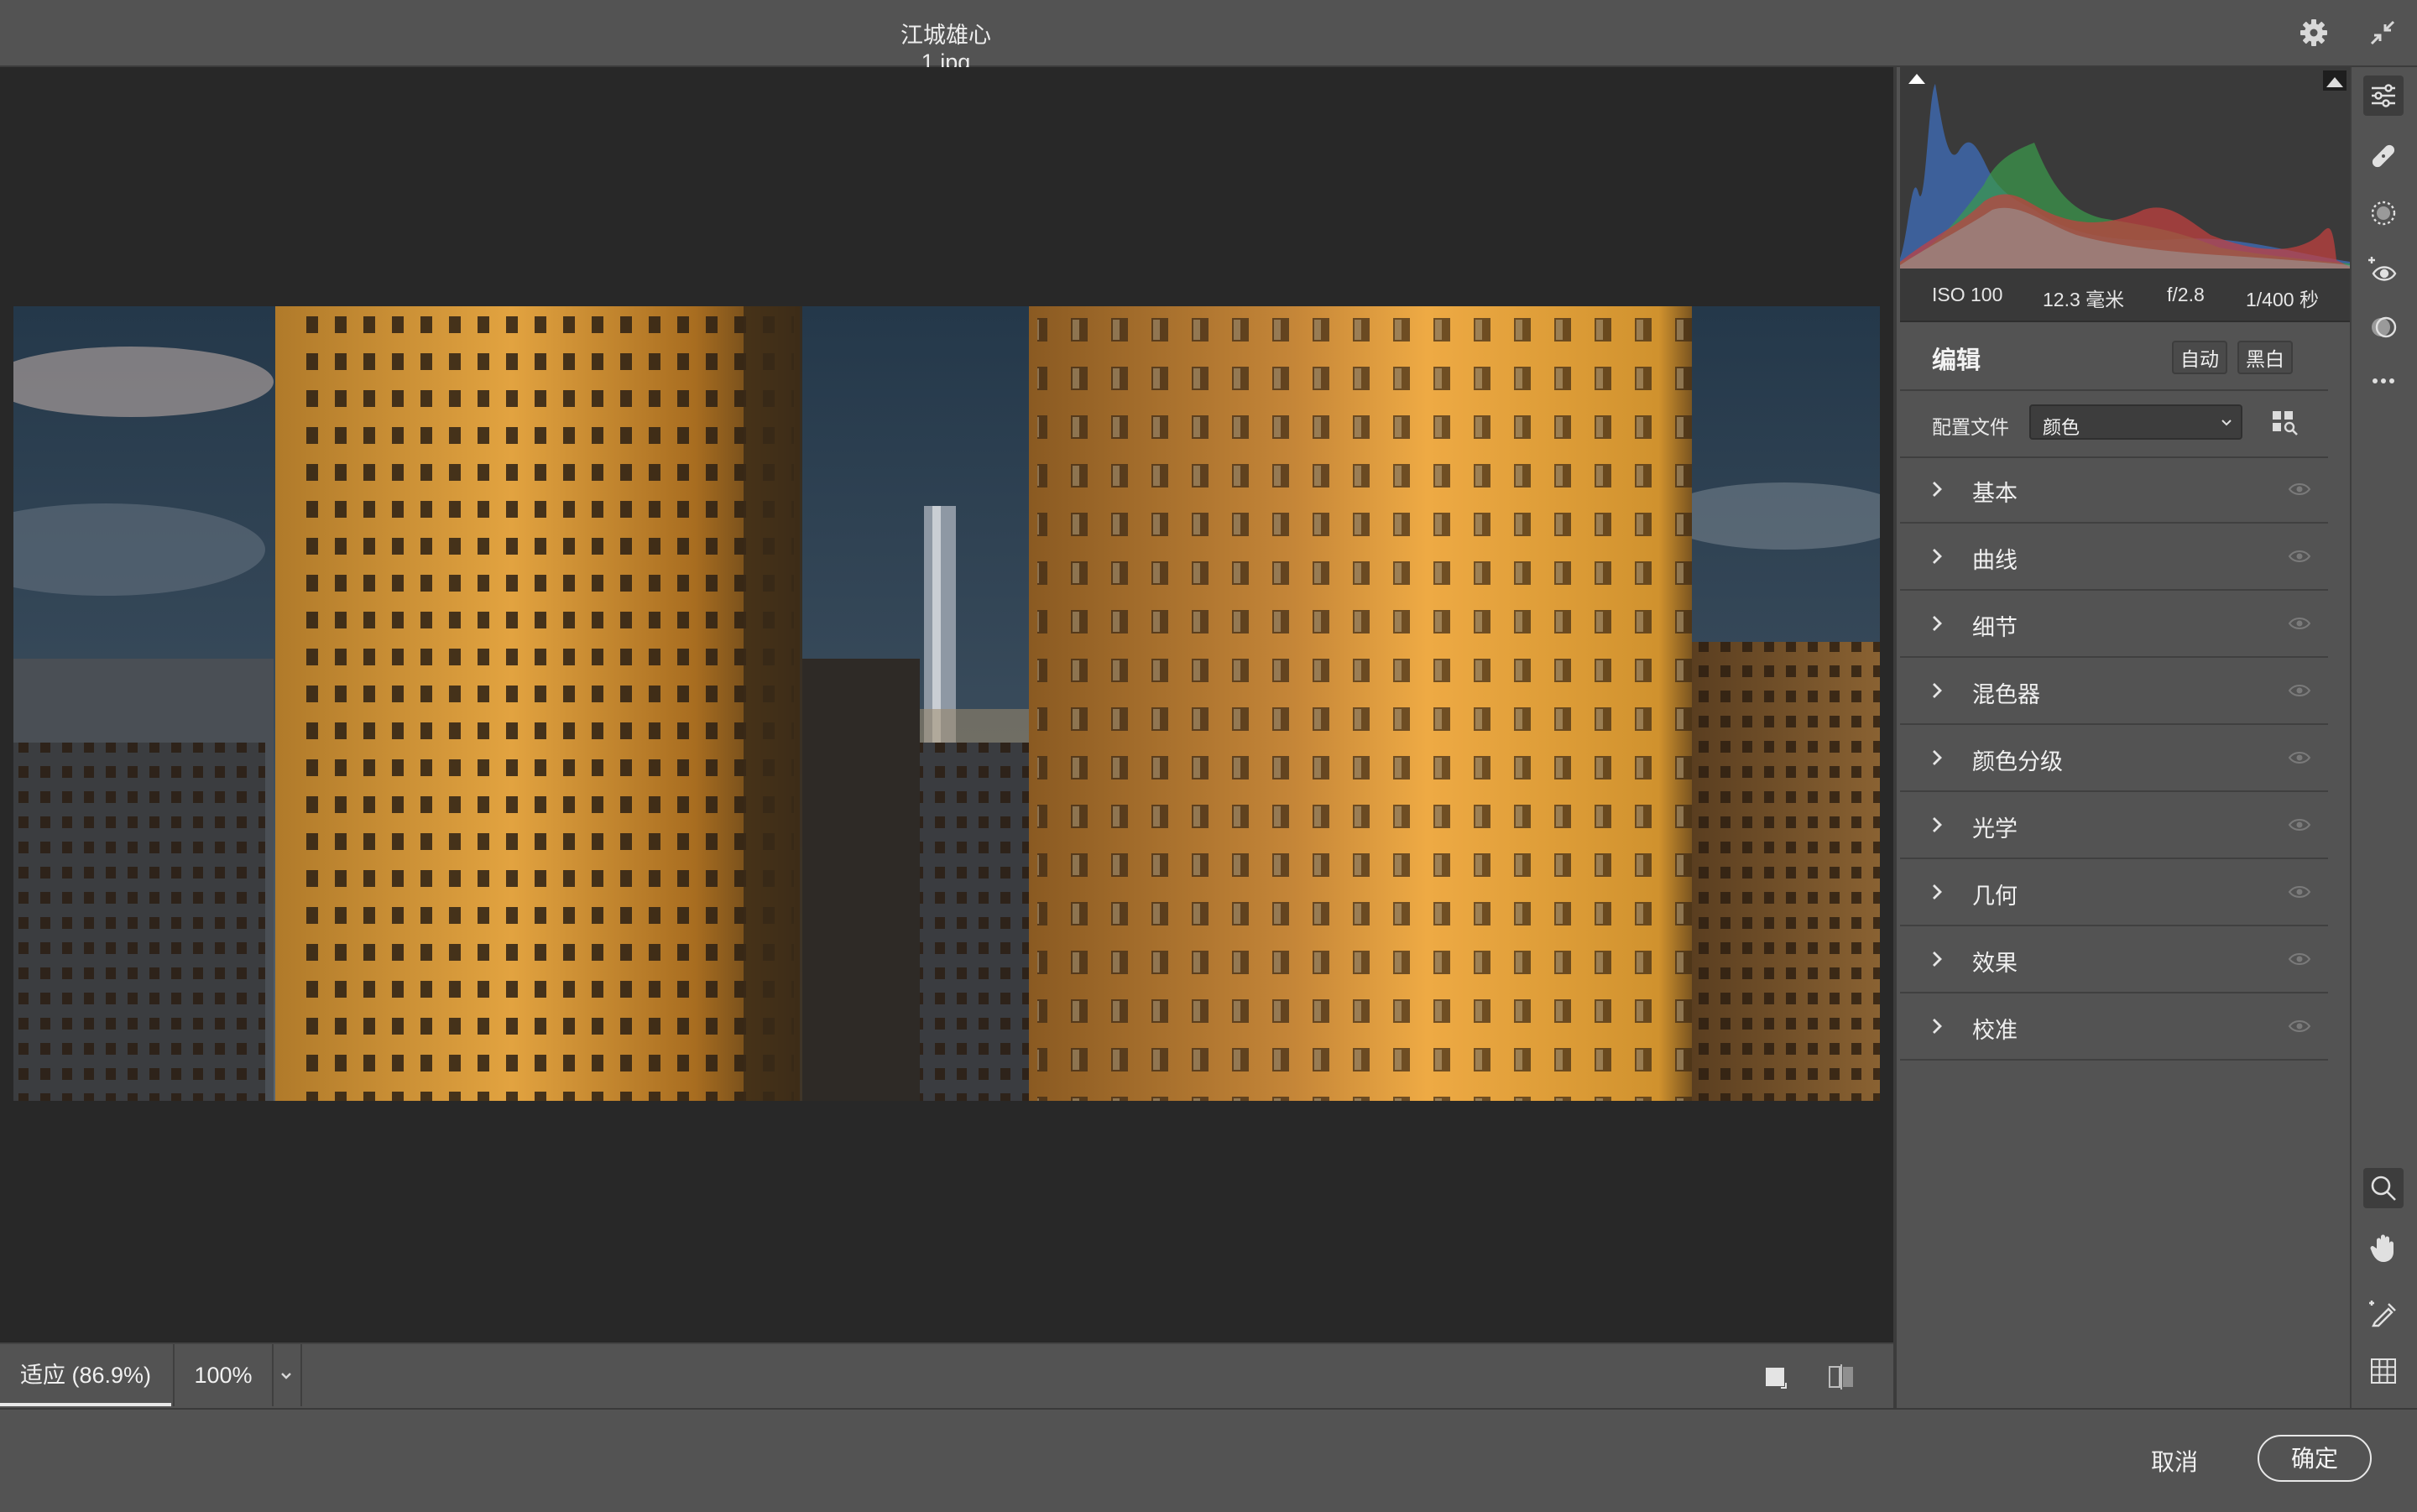  What do you see at coordinates (2114, 1027) in the screenshot?
I see `section-calibration: 校准` at bounding box center [2114, 1027].